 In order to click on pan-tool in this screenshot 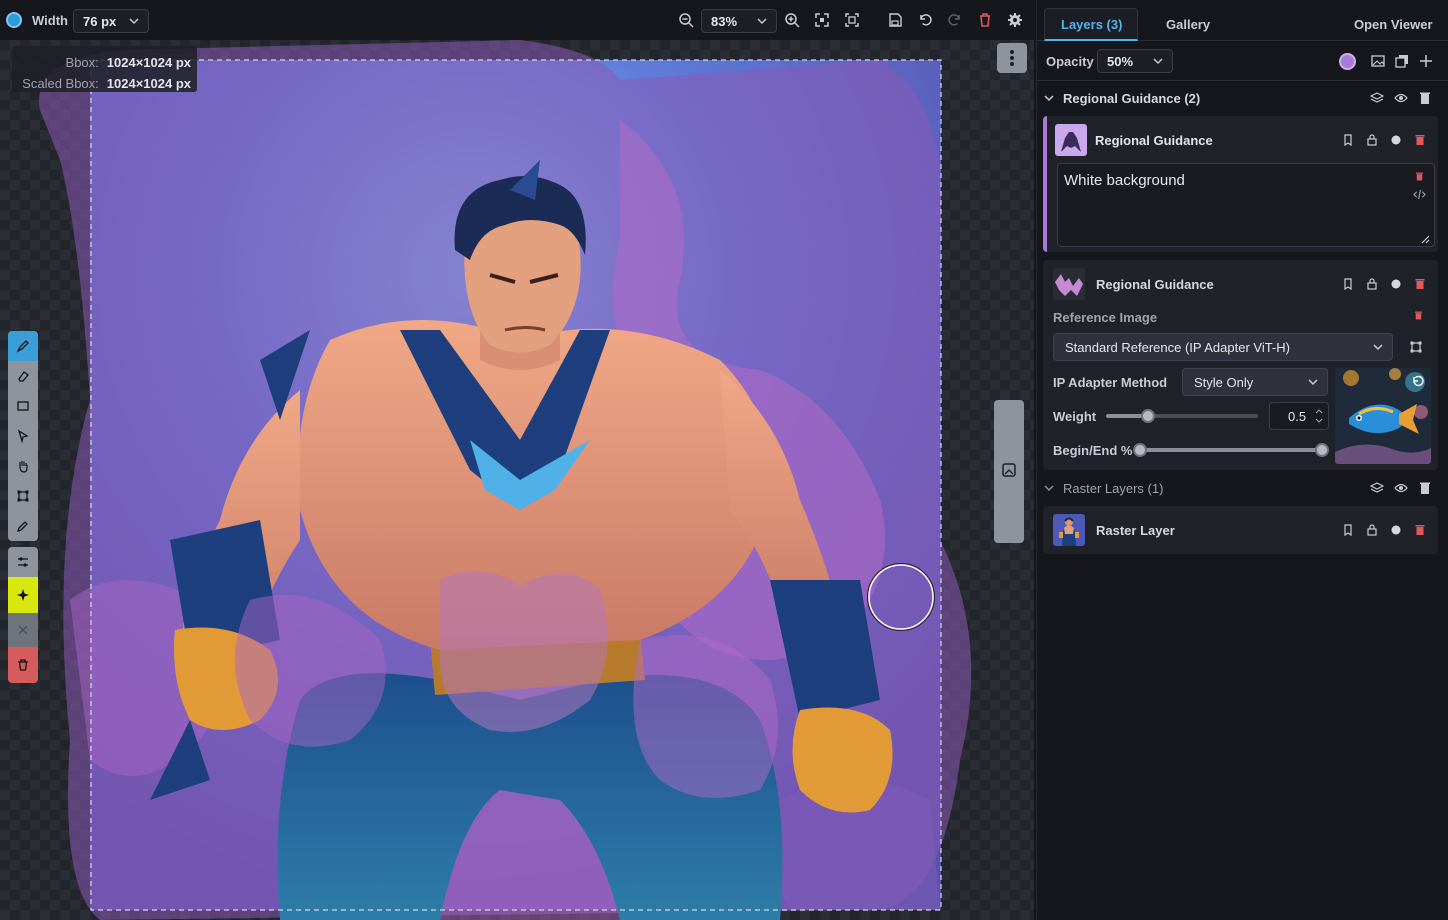, I will do `click(23, 466)`.